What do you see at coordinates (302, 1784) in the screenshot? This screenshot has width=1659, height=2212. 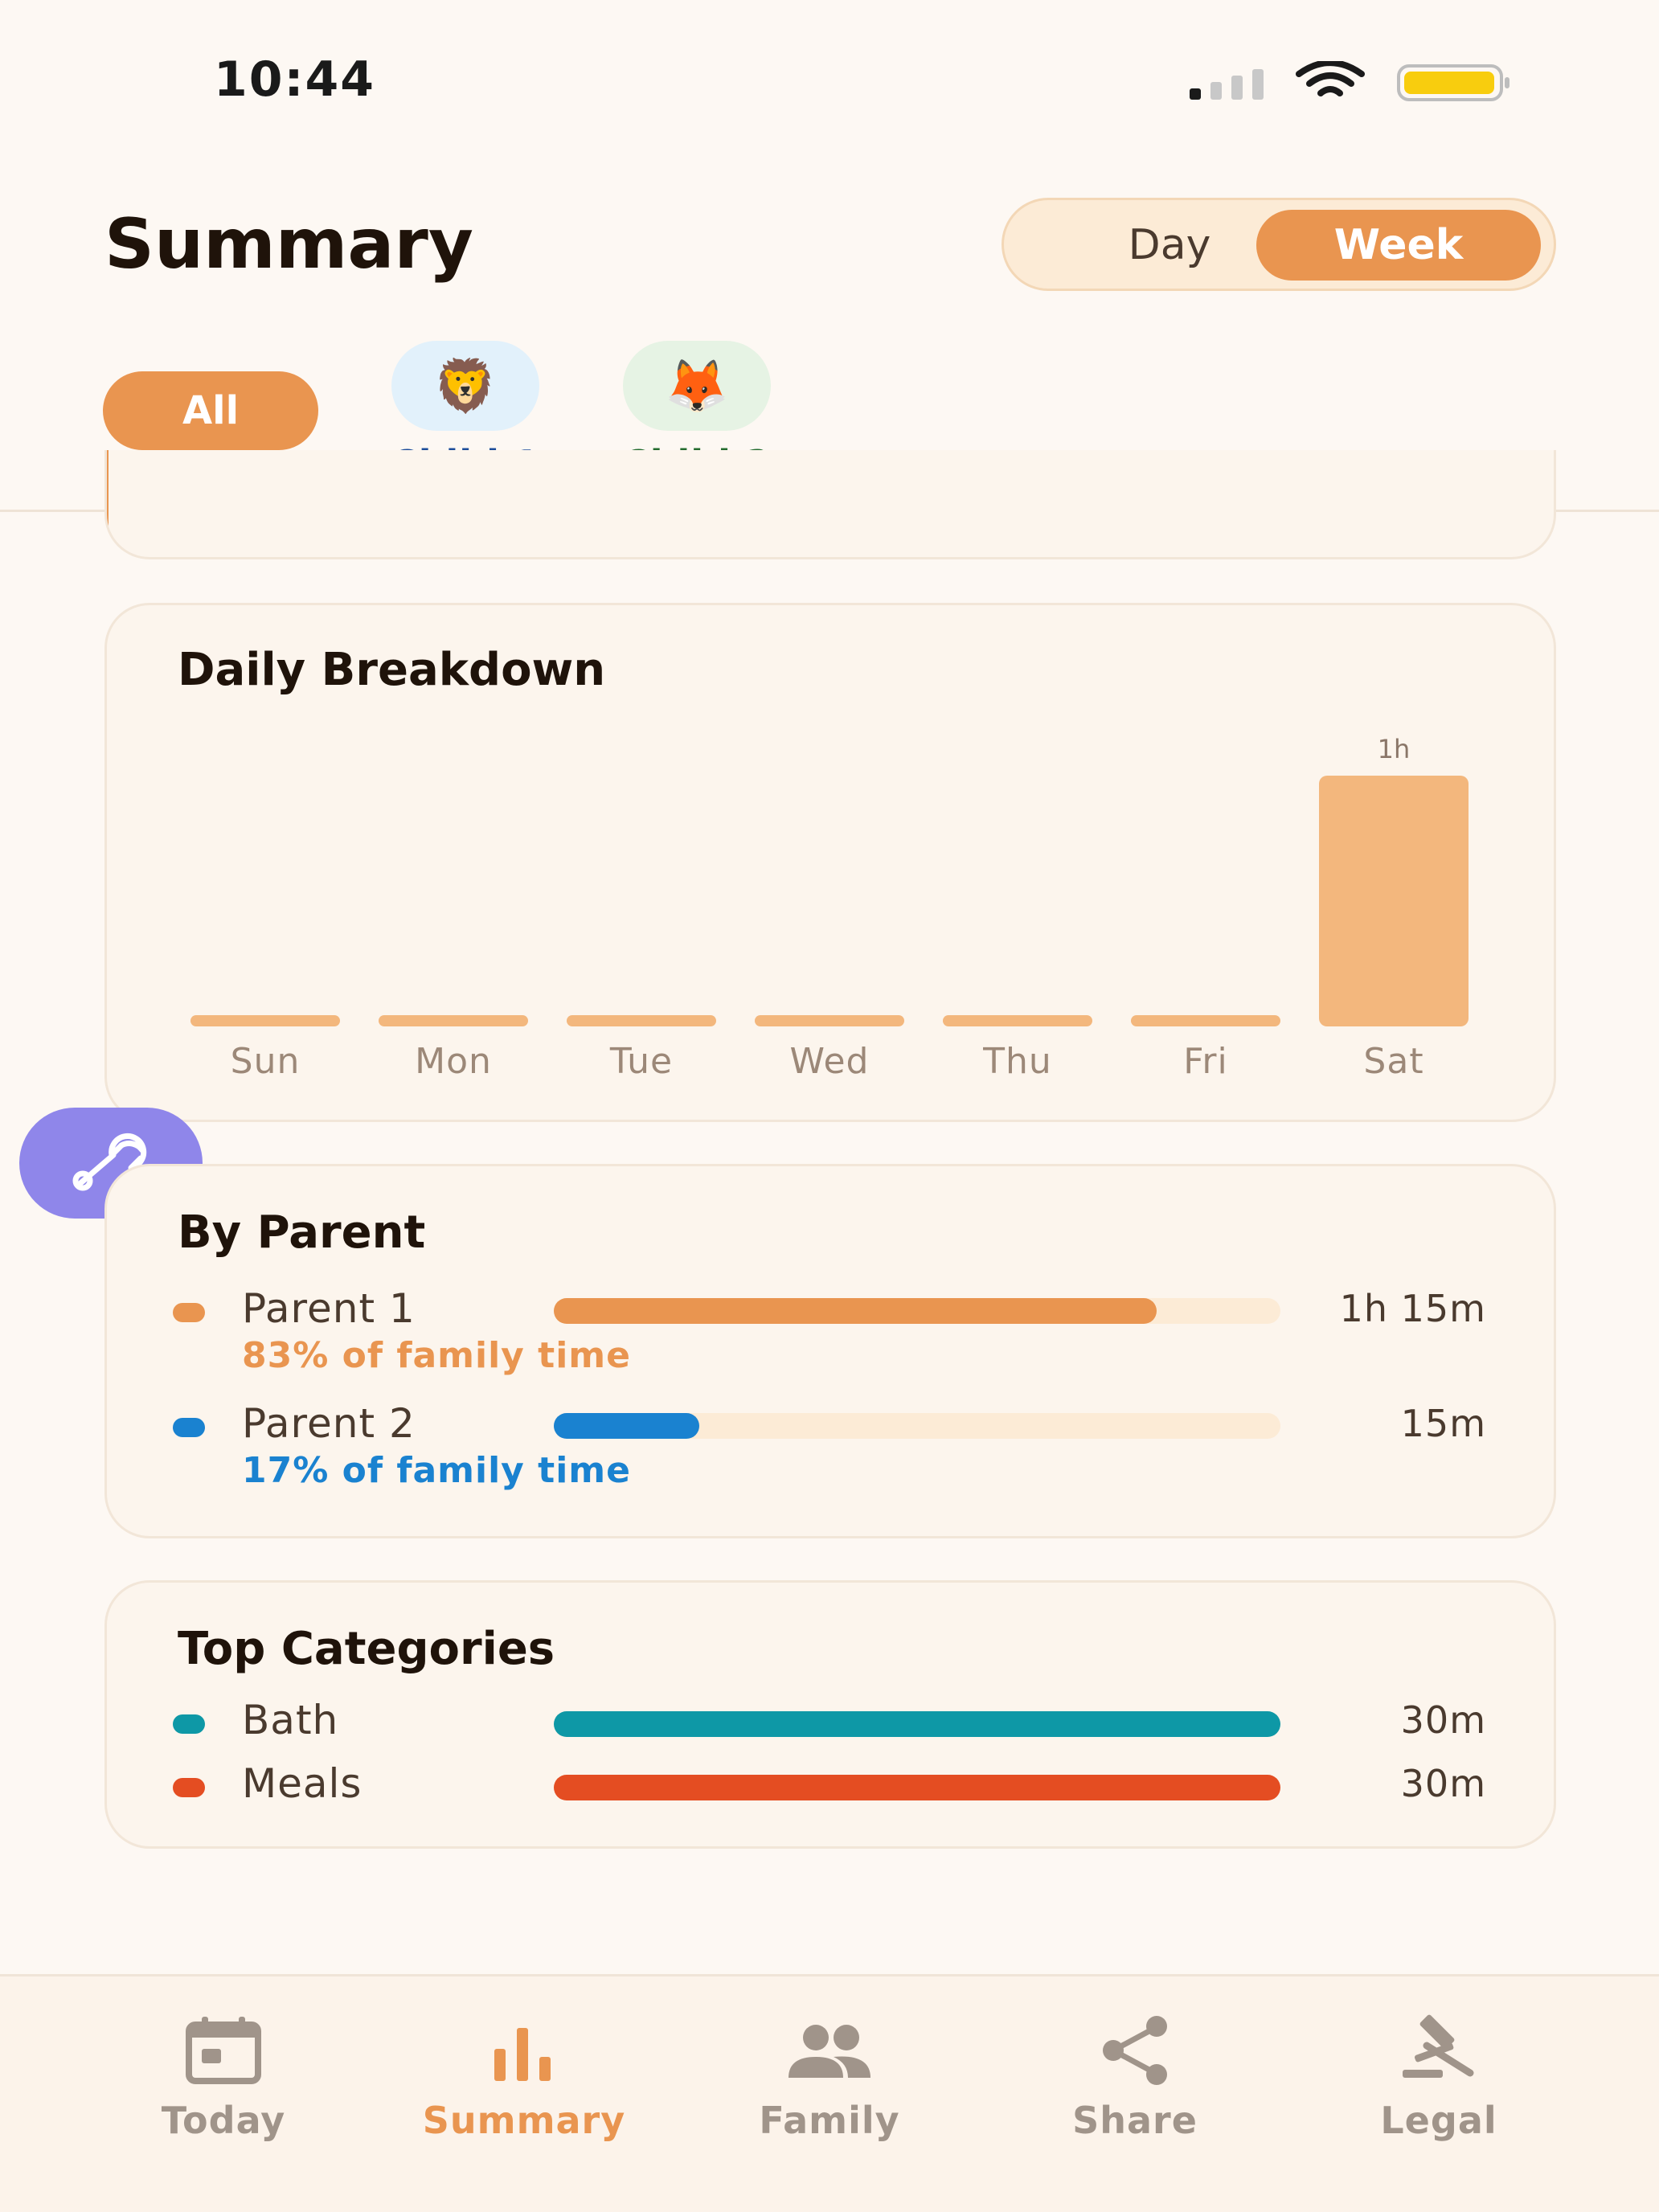 I see `category-meals-label: Meals` at bounding box center [302, 1784].